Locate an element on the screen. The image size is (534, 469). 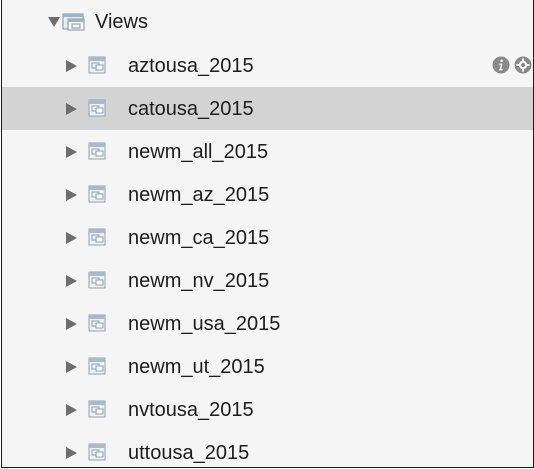
view-item-label: newm_all_2015 is located at coordinates (198, 152).